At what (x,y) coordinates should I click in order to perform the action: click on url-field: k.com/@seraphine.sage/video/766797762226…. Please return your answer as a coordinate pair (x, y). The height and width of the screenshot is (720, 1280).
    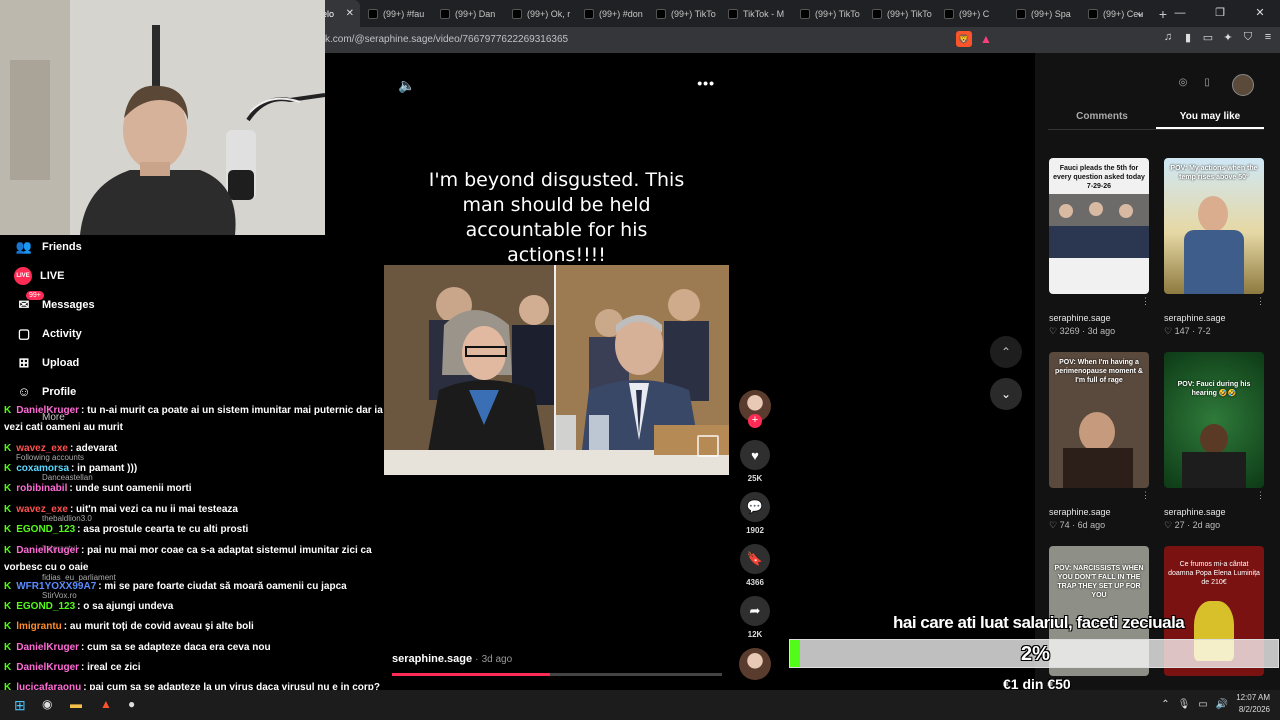
    Looking at the image, I should click on (446, 39).